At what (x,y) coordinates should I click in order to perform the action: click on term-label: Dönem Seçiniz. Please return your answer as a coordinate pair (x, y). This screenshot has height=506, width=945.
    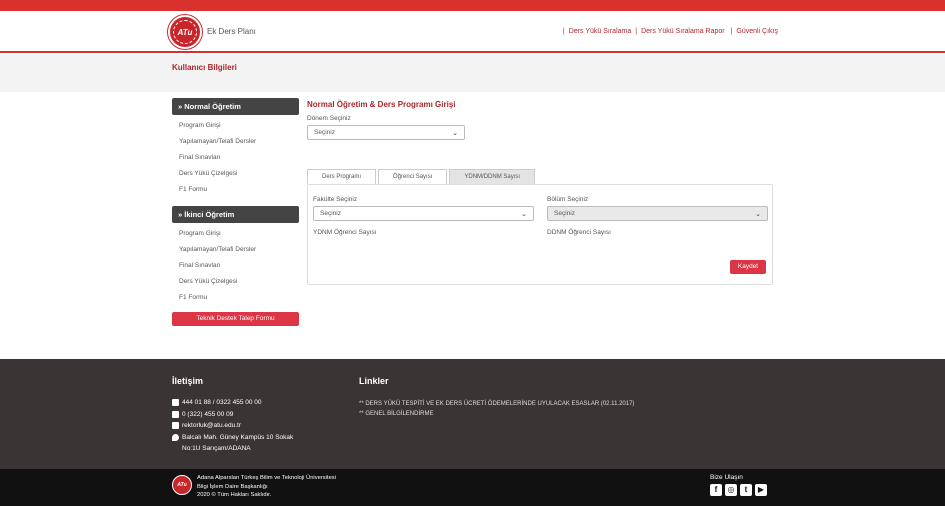
    Looking at the image, I should click on (329, 118).